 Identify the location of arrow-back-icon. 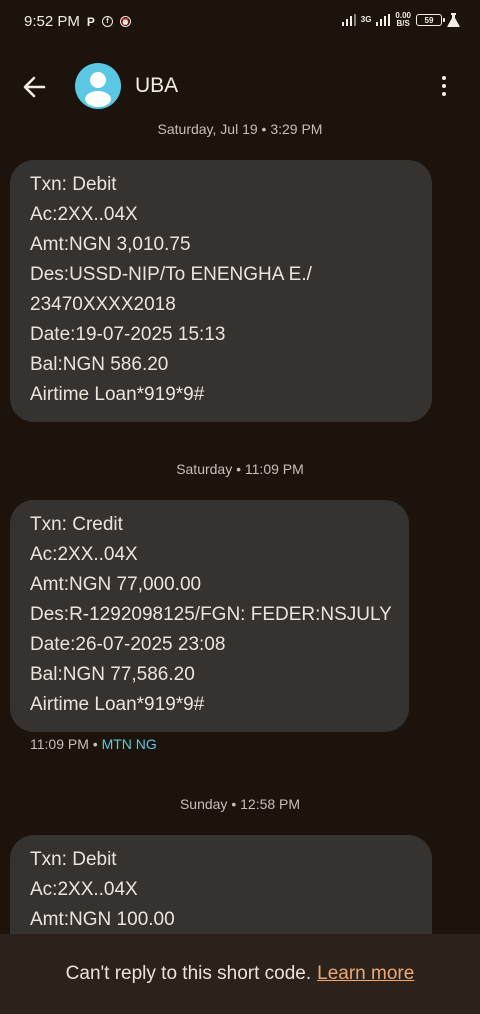
(34, 87).